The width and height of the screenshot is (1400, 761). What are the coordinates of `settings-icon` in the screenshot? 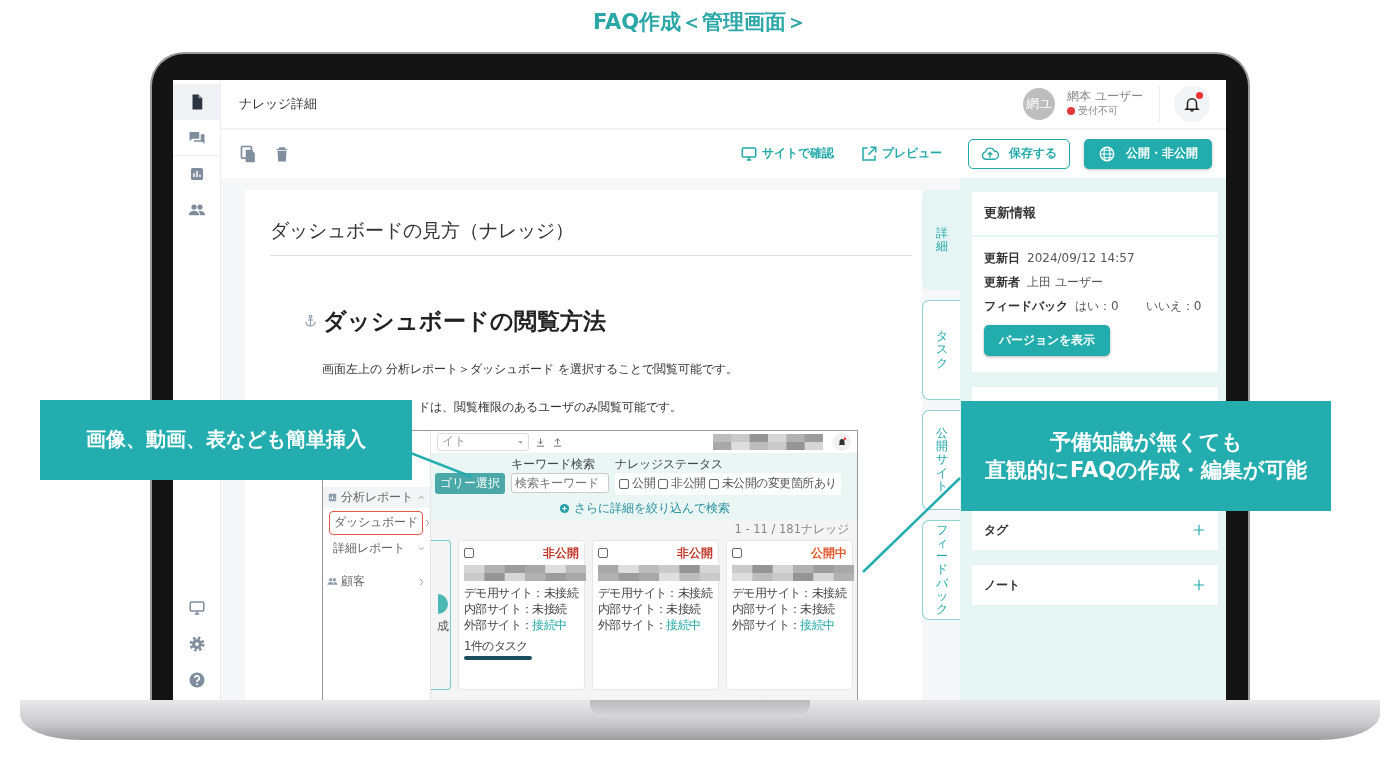 It's located at (196, 644).